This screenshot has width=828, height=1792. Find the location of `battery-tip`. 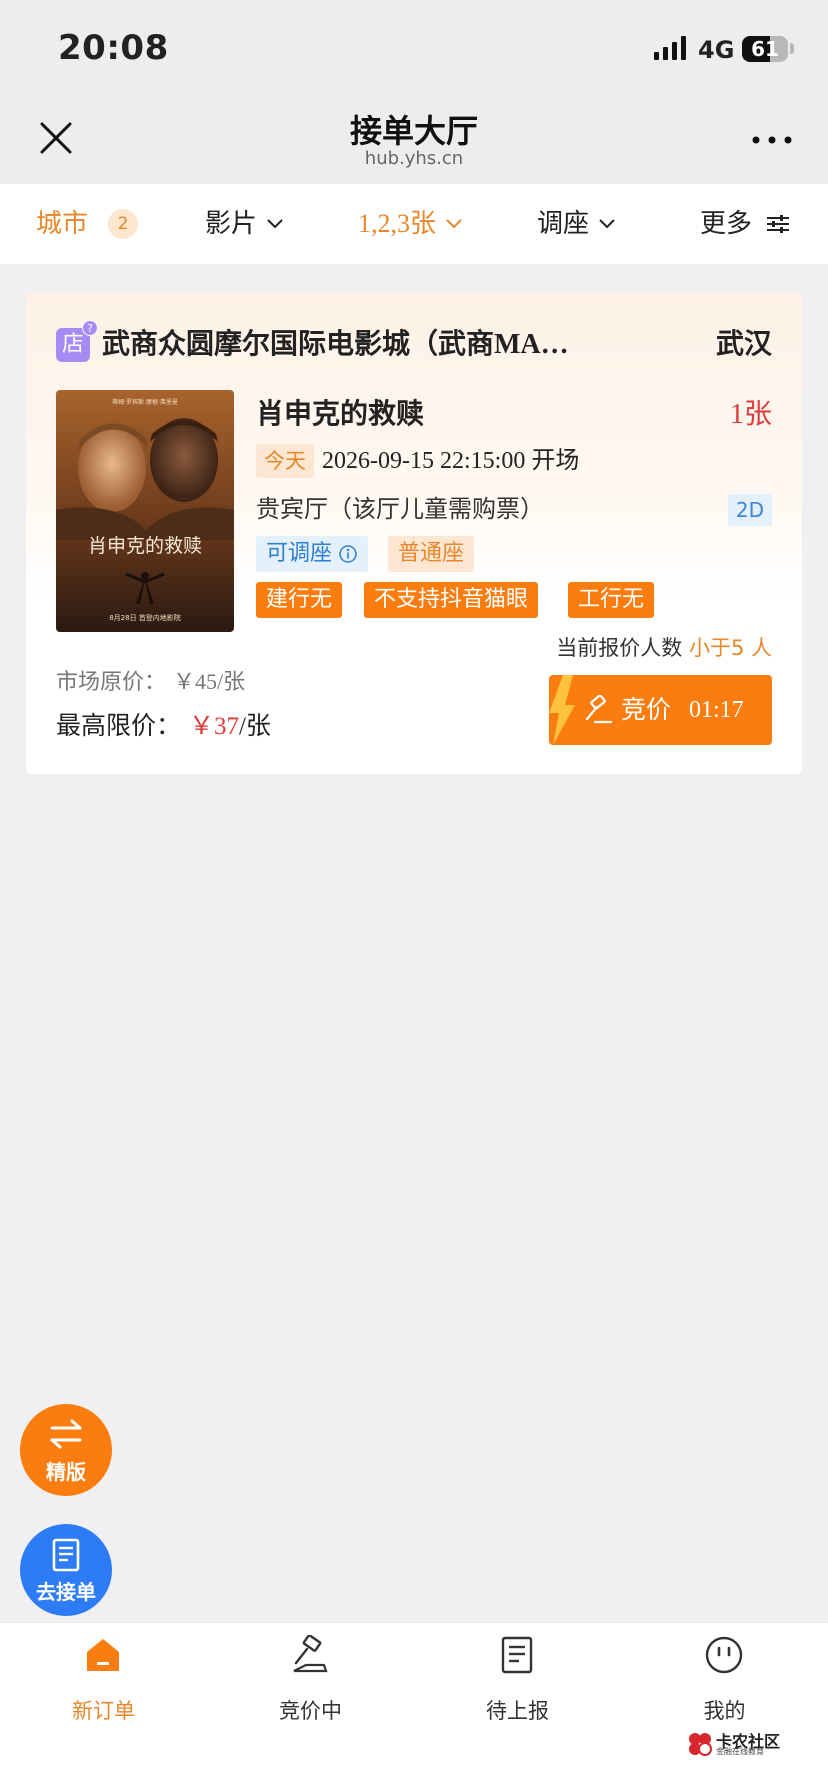

battery-tip is located at coordinates (792, 48).